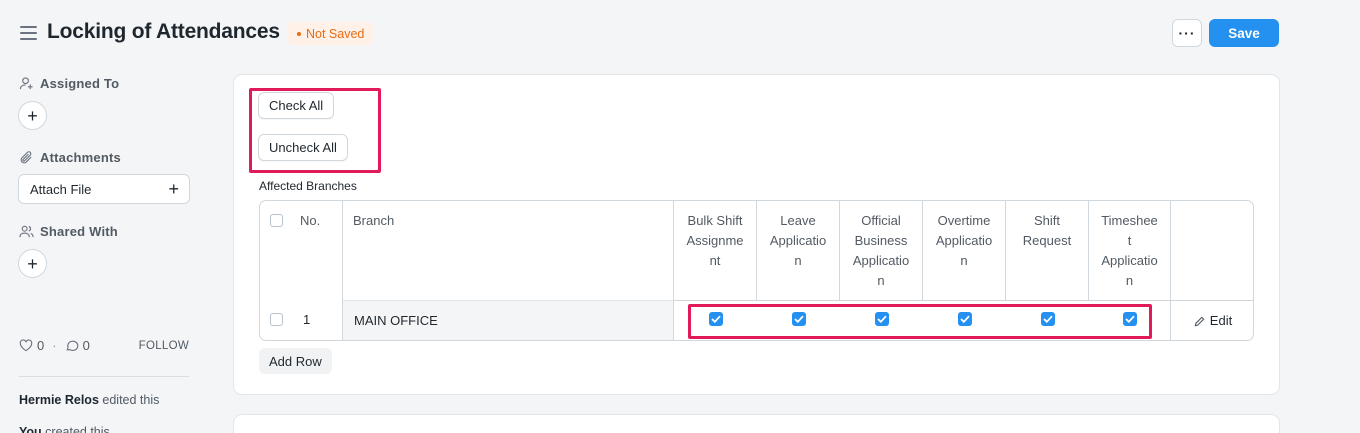 Image resolution: width=1360 pixels, height=433 pixels. Describe the element at coordinates (276, 319) in the screenshot. I see `row-select-checkbox` at that location.